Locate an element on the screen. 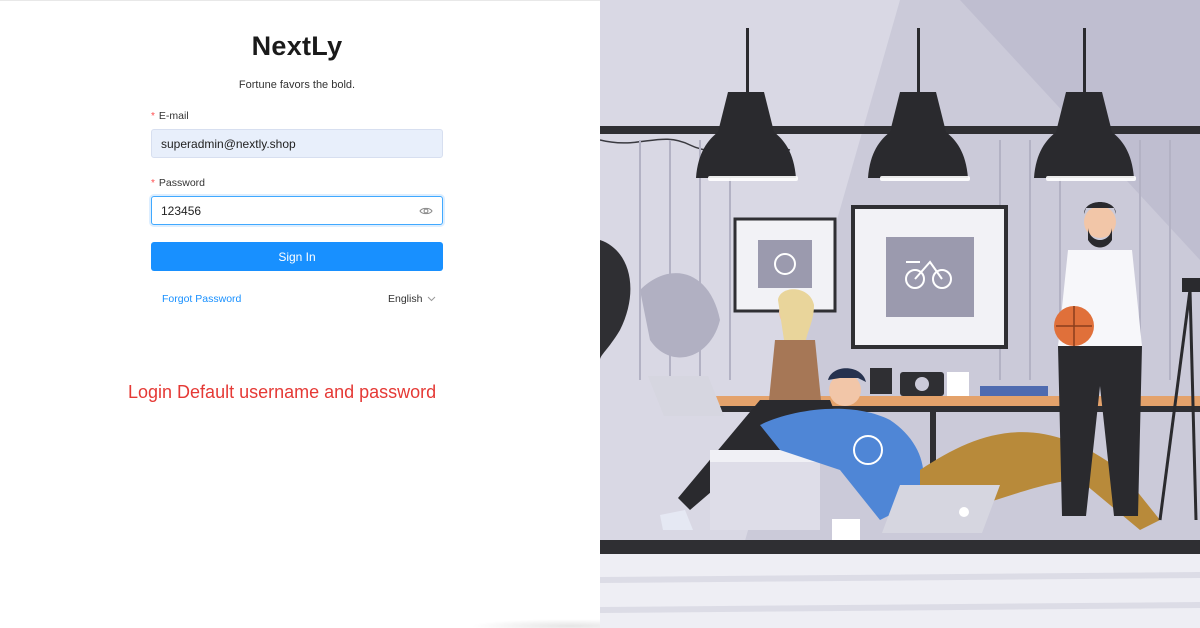  language-select: English is located at coordinates (412, 299).